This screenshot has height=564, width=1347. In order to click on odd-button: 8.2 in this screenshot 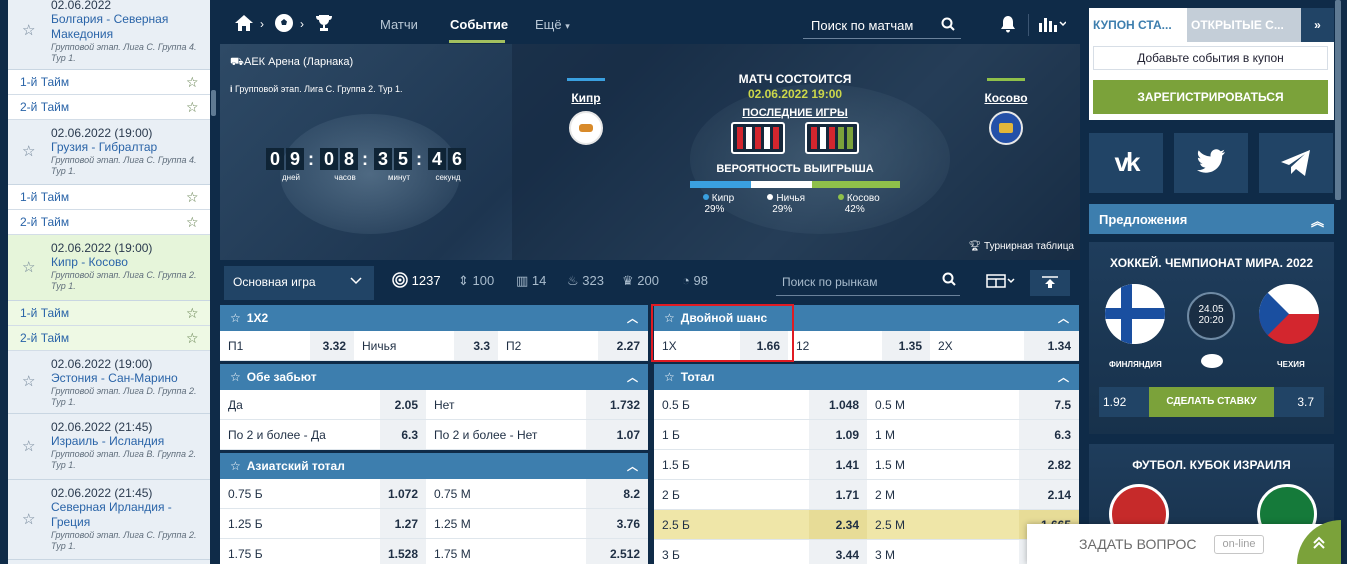, I will do `click(617, 493)`.